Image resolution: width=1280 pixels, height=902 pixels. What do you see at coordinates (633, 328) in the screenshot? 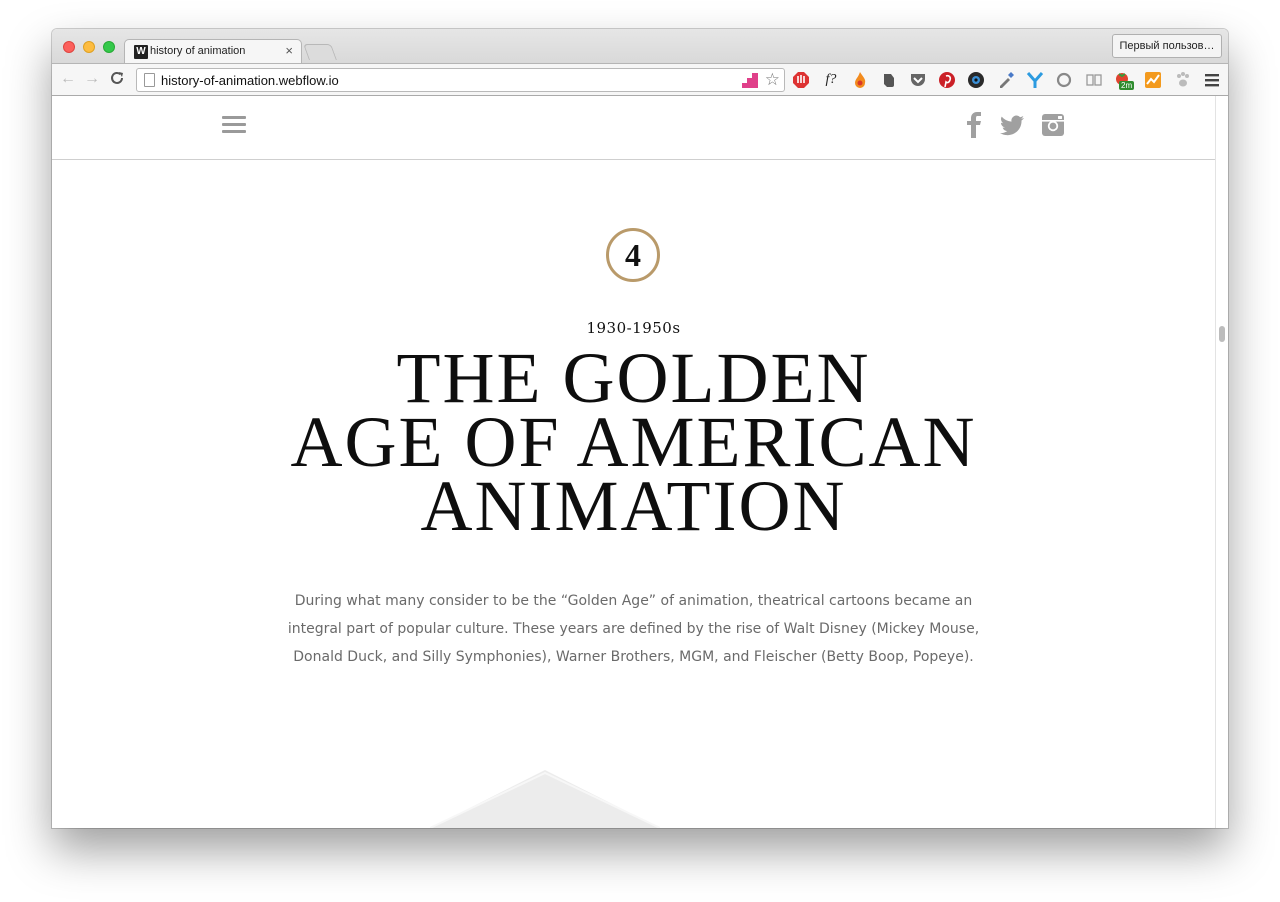
I see `era-label: 1930-1950s` at bounding box center [633, 328].